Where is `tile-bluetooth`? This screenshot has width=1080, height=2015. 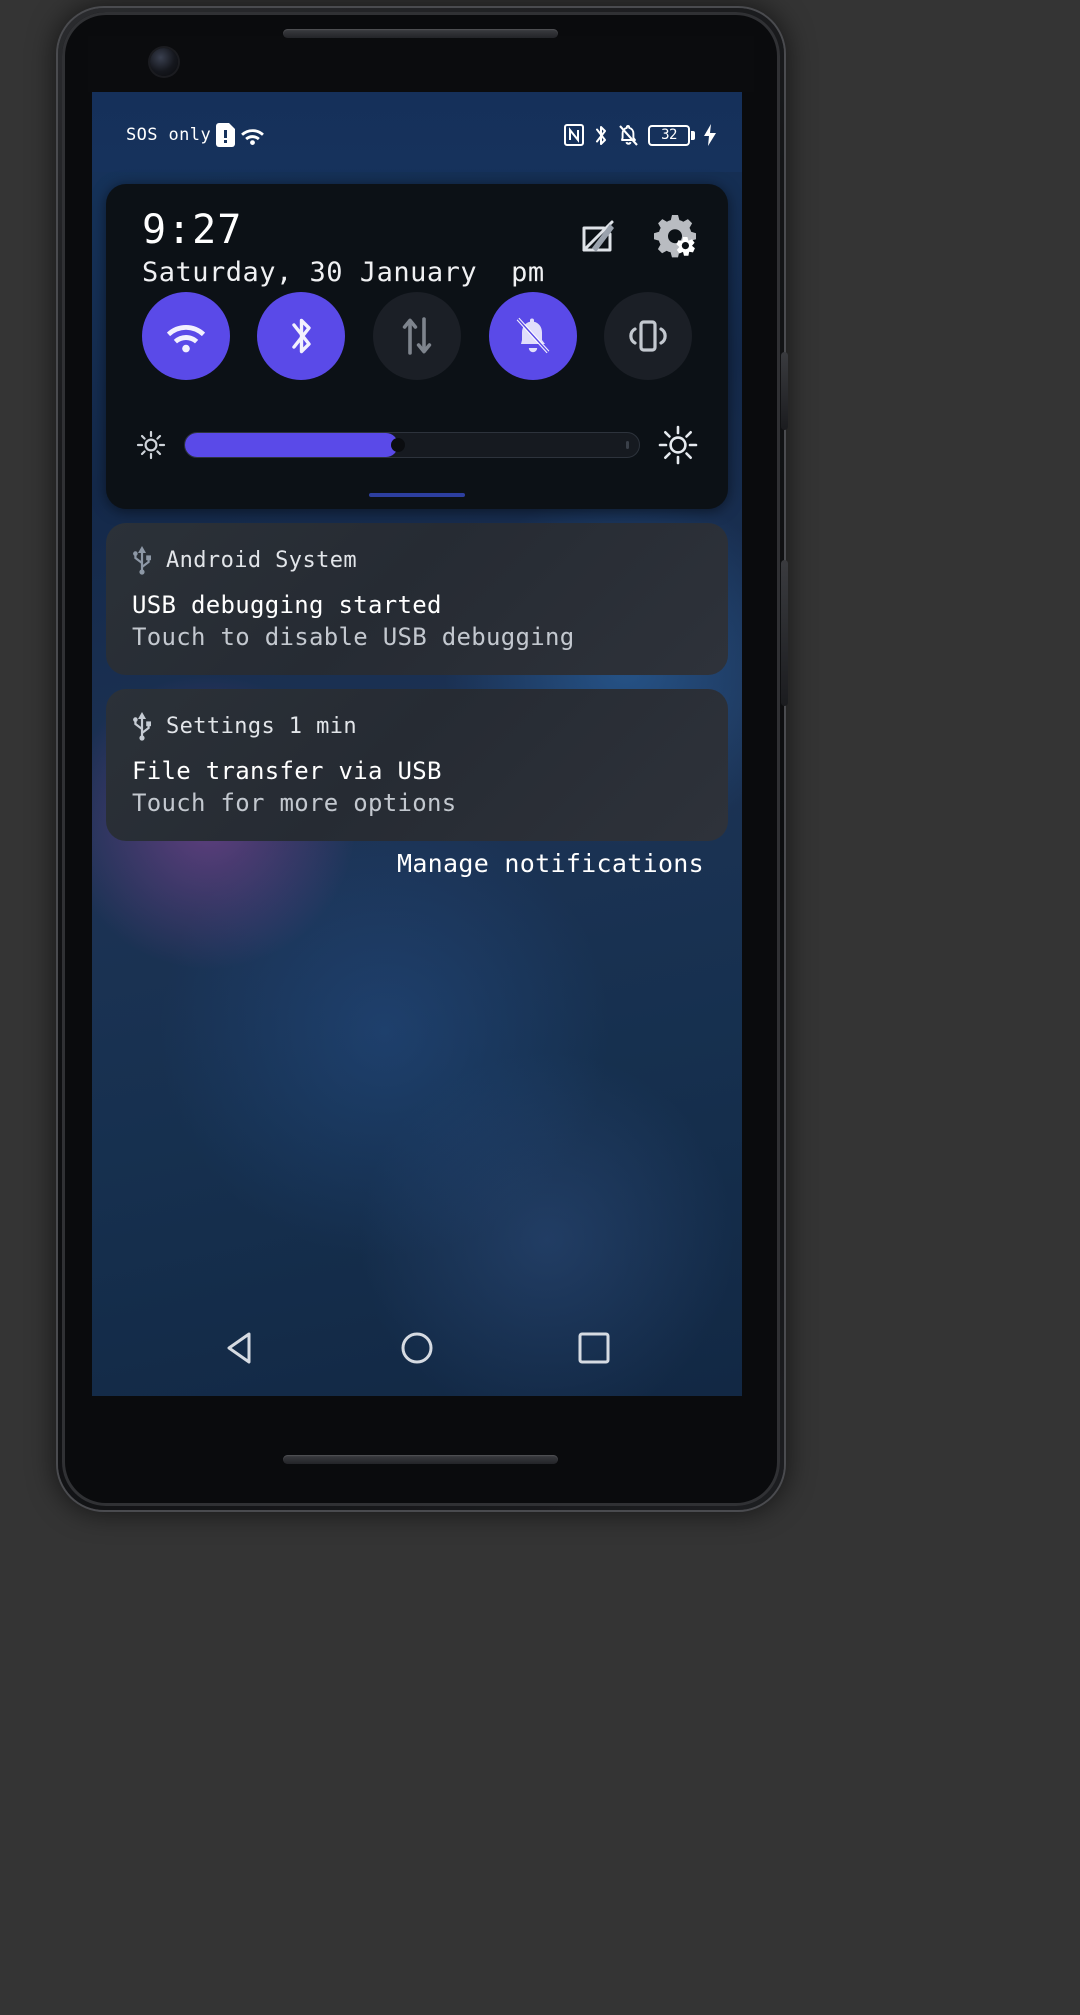
tile-bluetooth is located at coordinates (301, 336).